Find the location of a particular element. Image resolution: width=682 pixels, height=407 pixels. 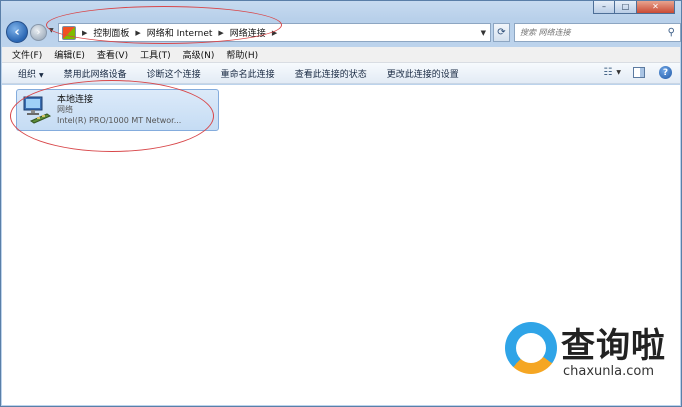

watermark-url: chaxunla.com is located at coordinates (608, 371).